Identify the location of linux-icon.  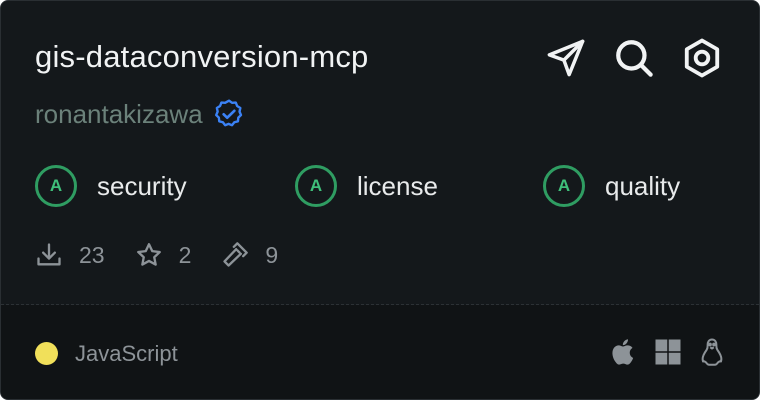
(712, 352).